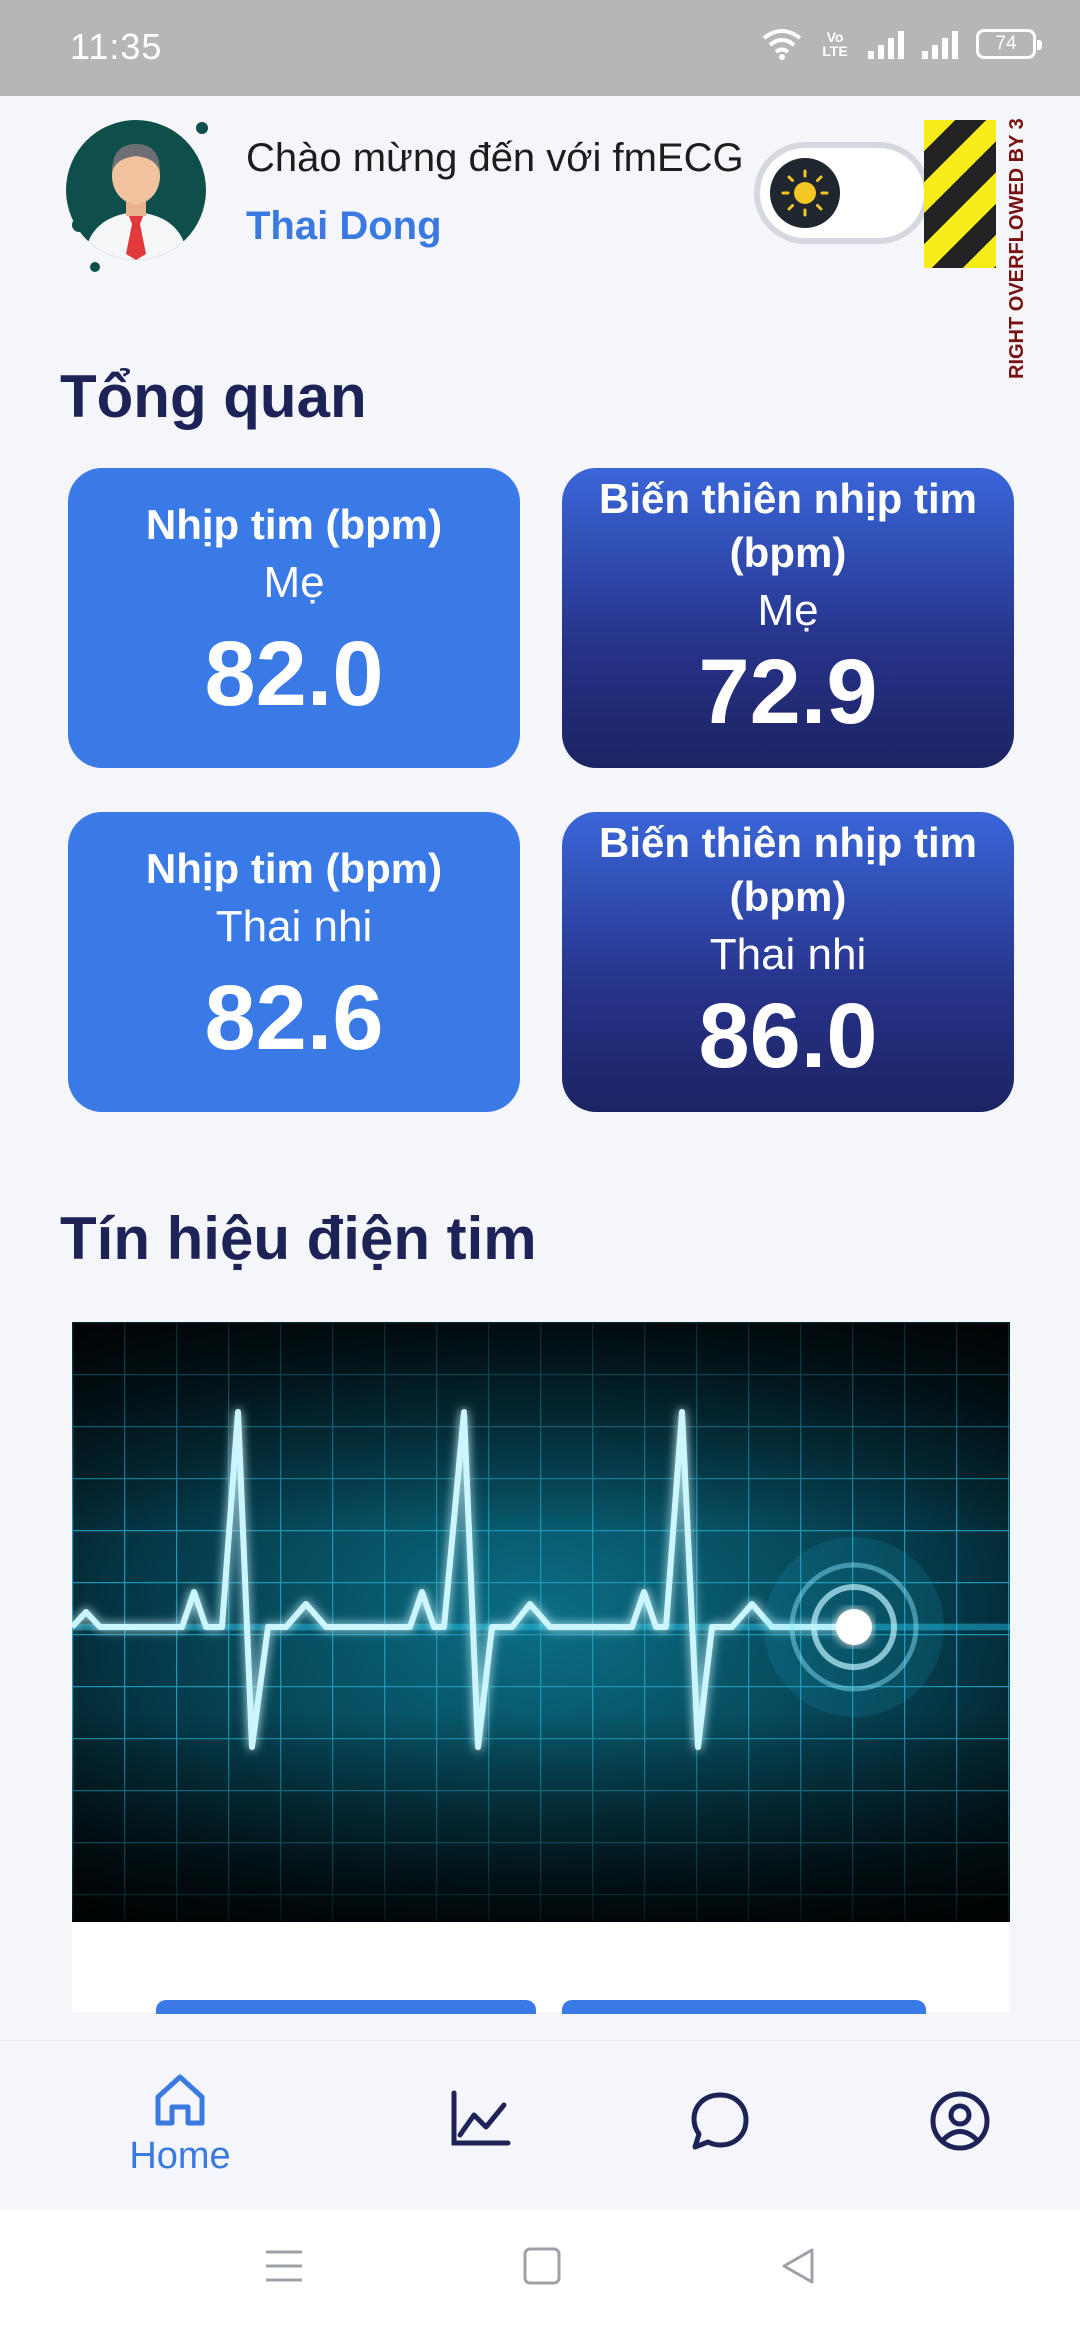  I want to click on volte-badge: Vo LTE, so click(835, 44).